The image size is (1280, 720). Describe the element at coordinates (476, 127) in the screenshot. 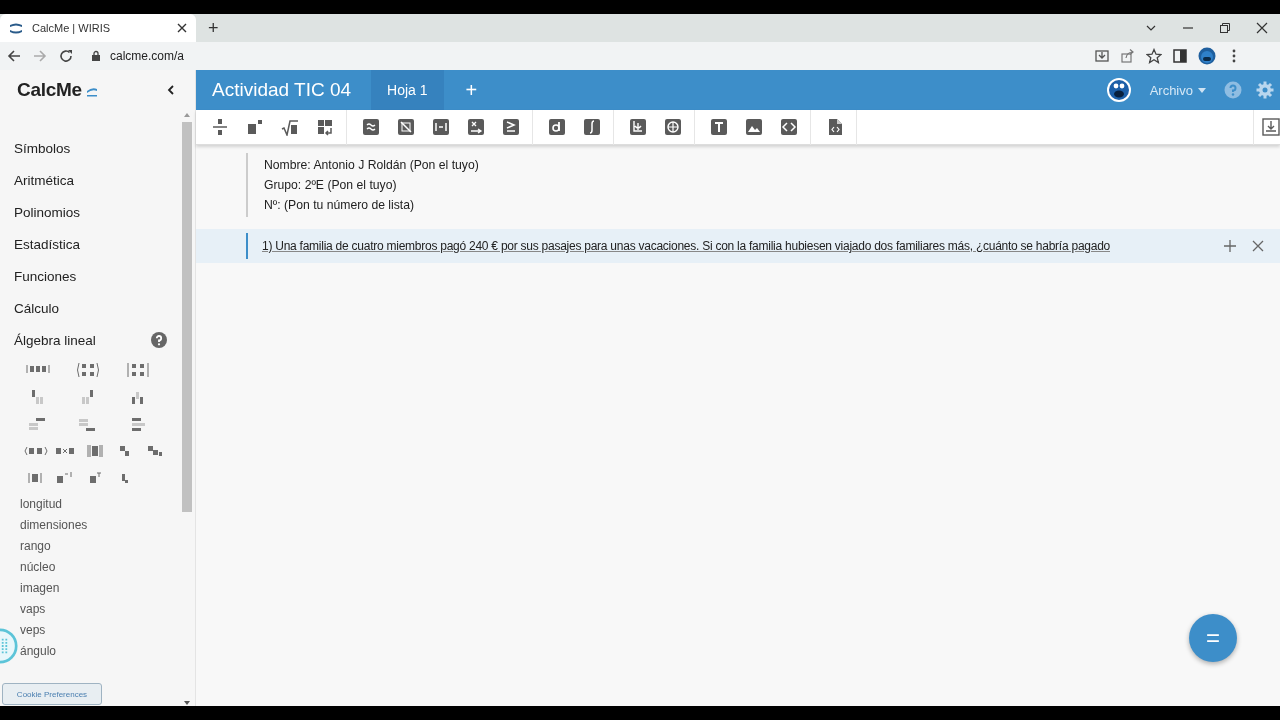

I see `solve-icon` at that location.